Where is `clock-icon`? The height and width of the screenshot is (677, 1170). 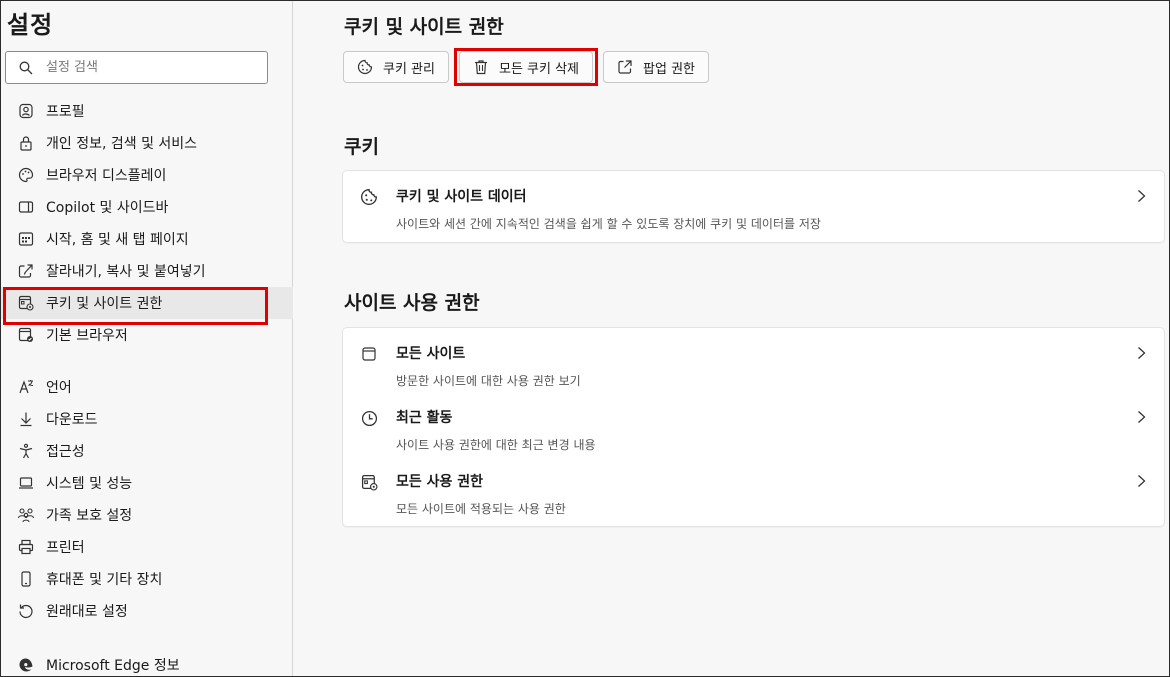 clock-icon is located at coordinates (369, 418).